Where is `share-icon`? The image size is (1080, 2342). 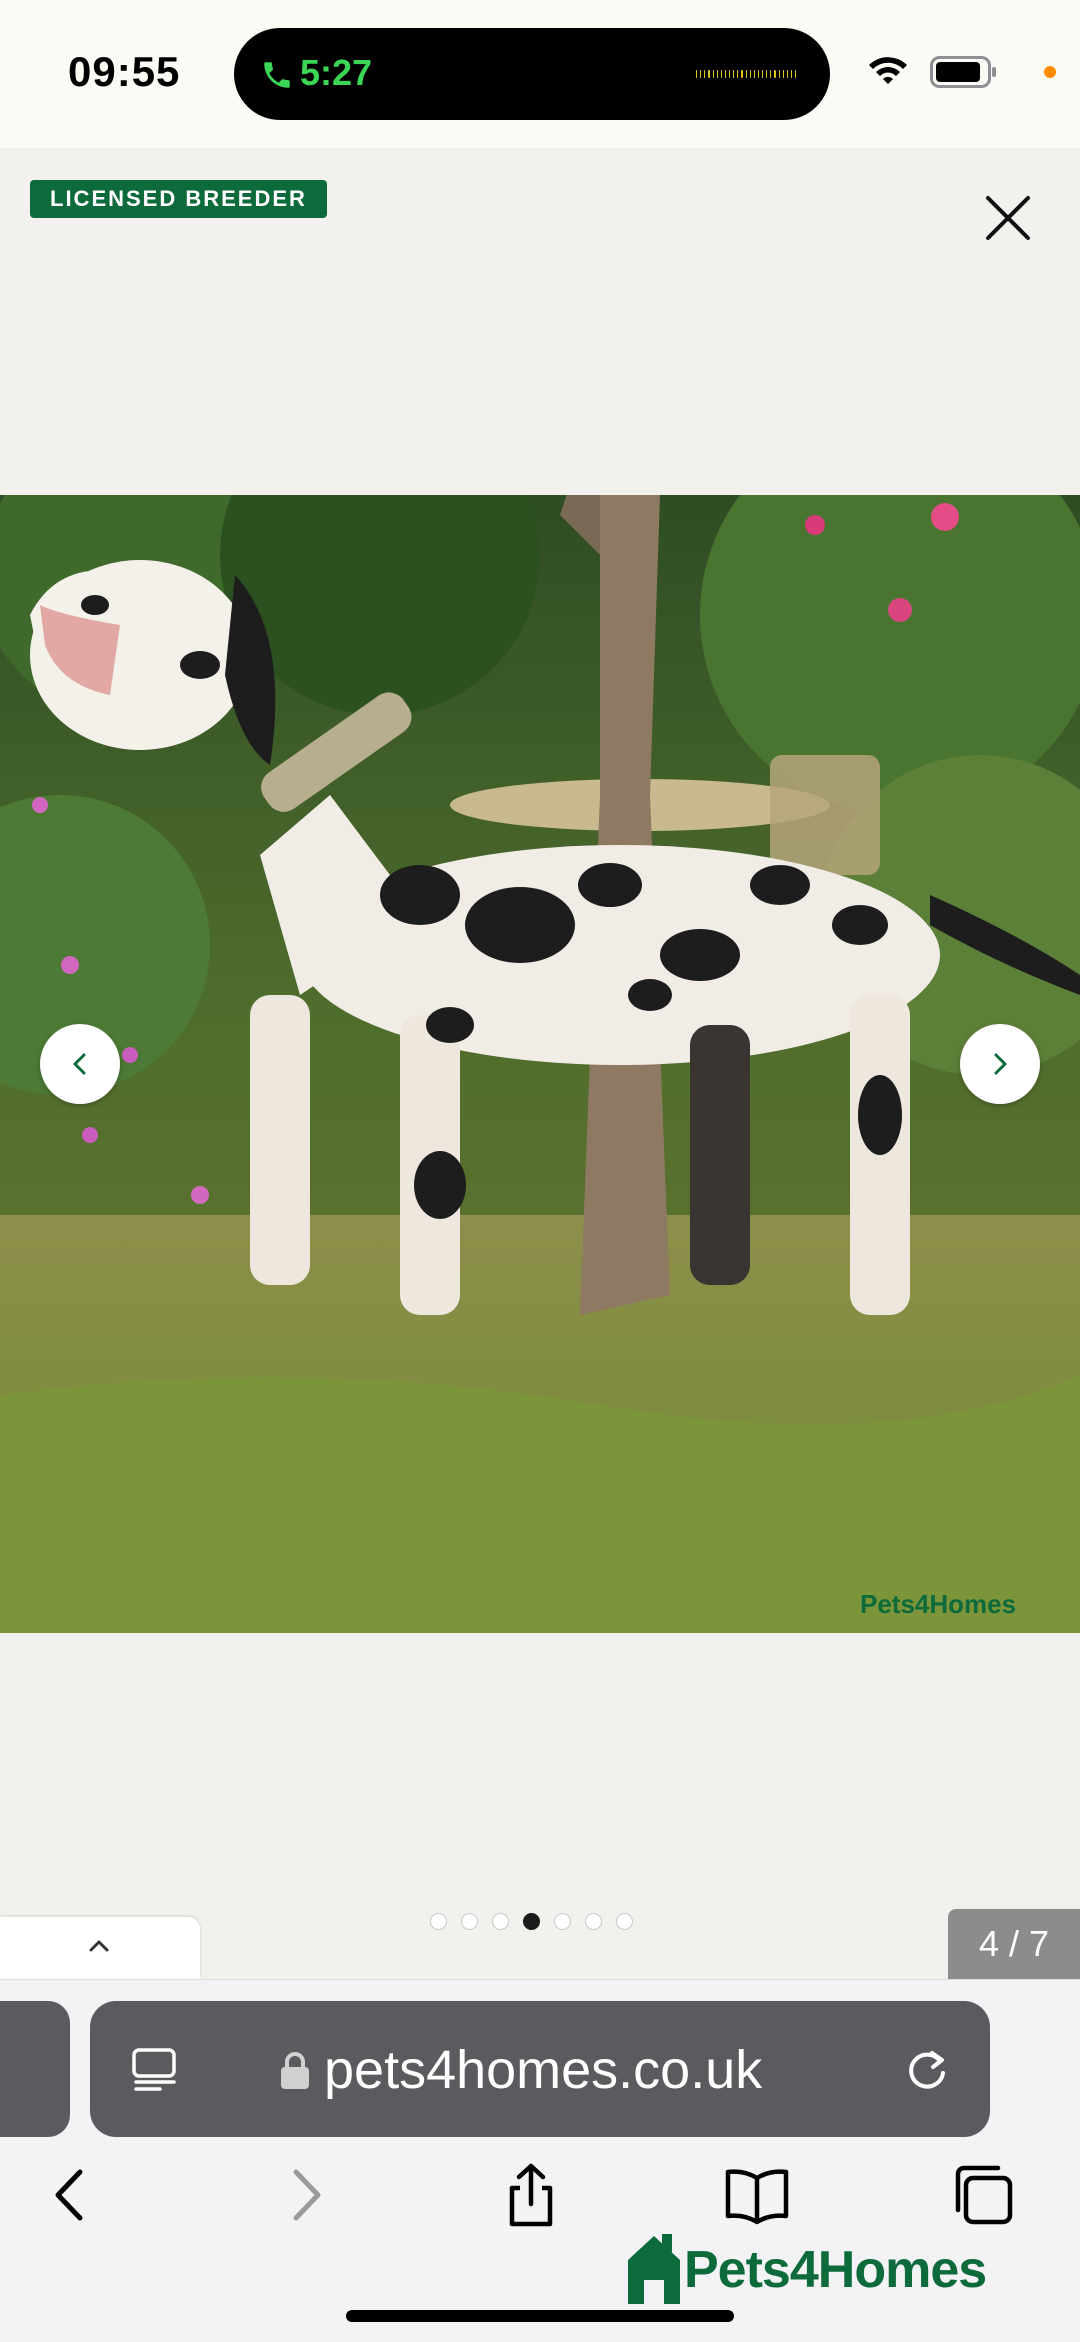 share-icon is located at coordinates (531, 2195).